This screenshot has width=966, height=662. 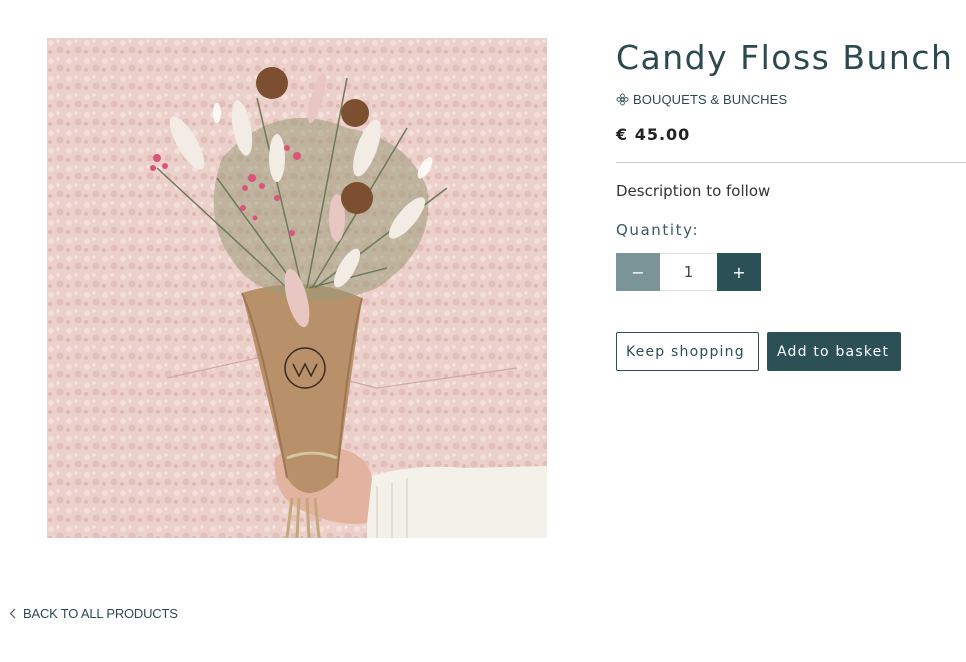 I want to click on chevron-left-icon, so click(x=12, y=613).